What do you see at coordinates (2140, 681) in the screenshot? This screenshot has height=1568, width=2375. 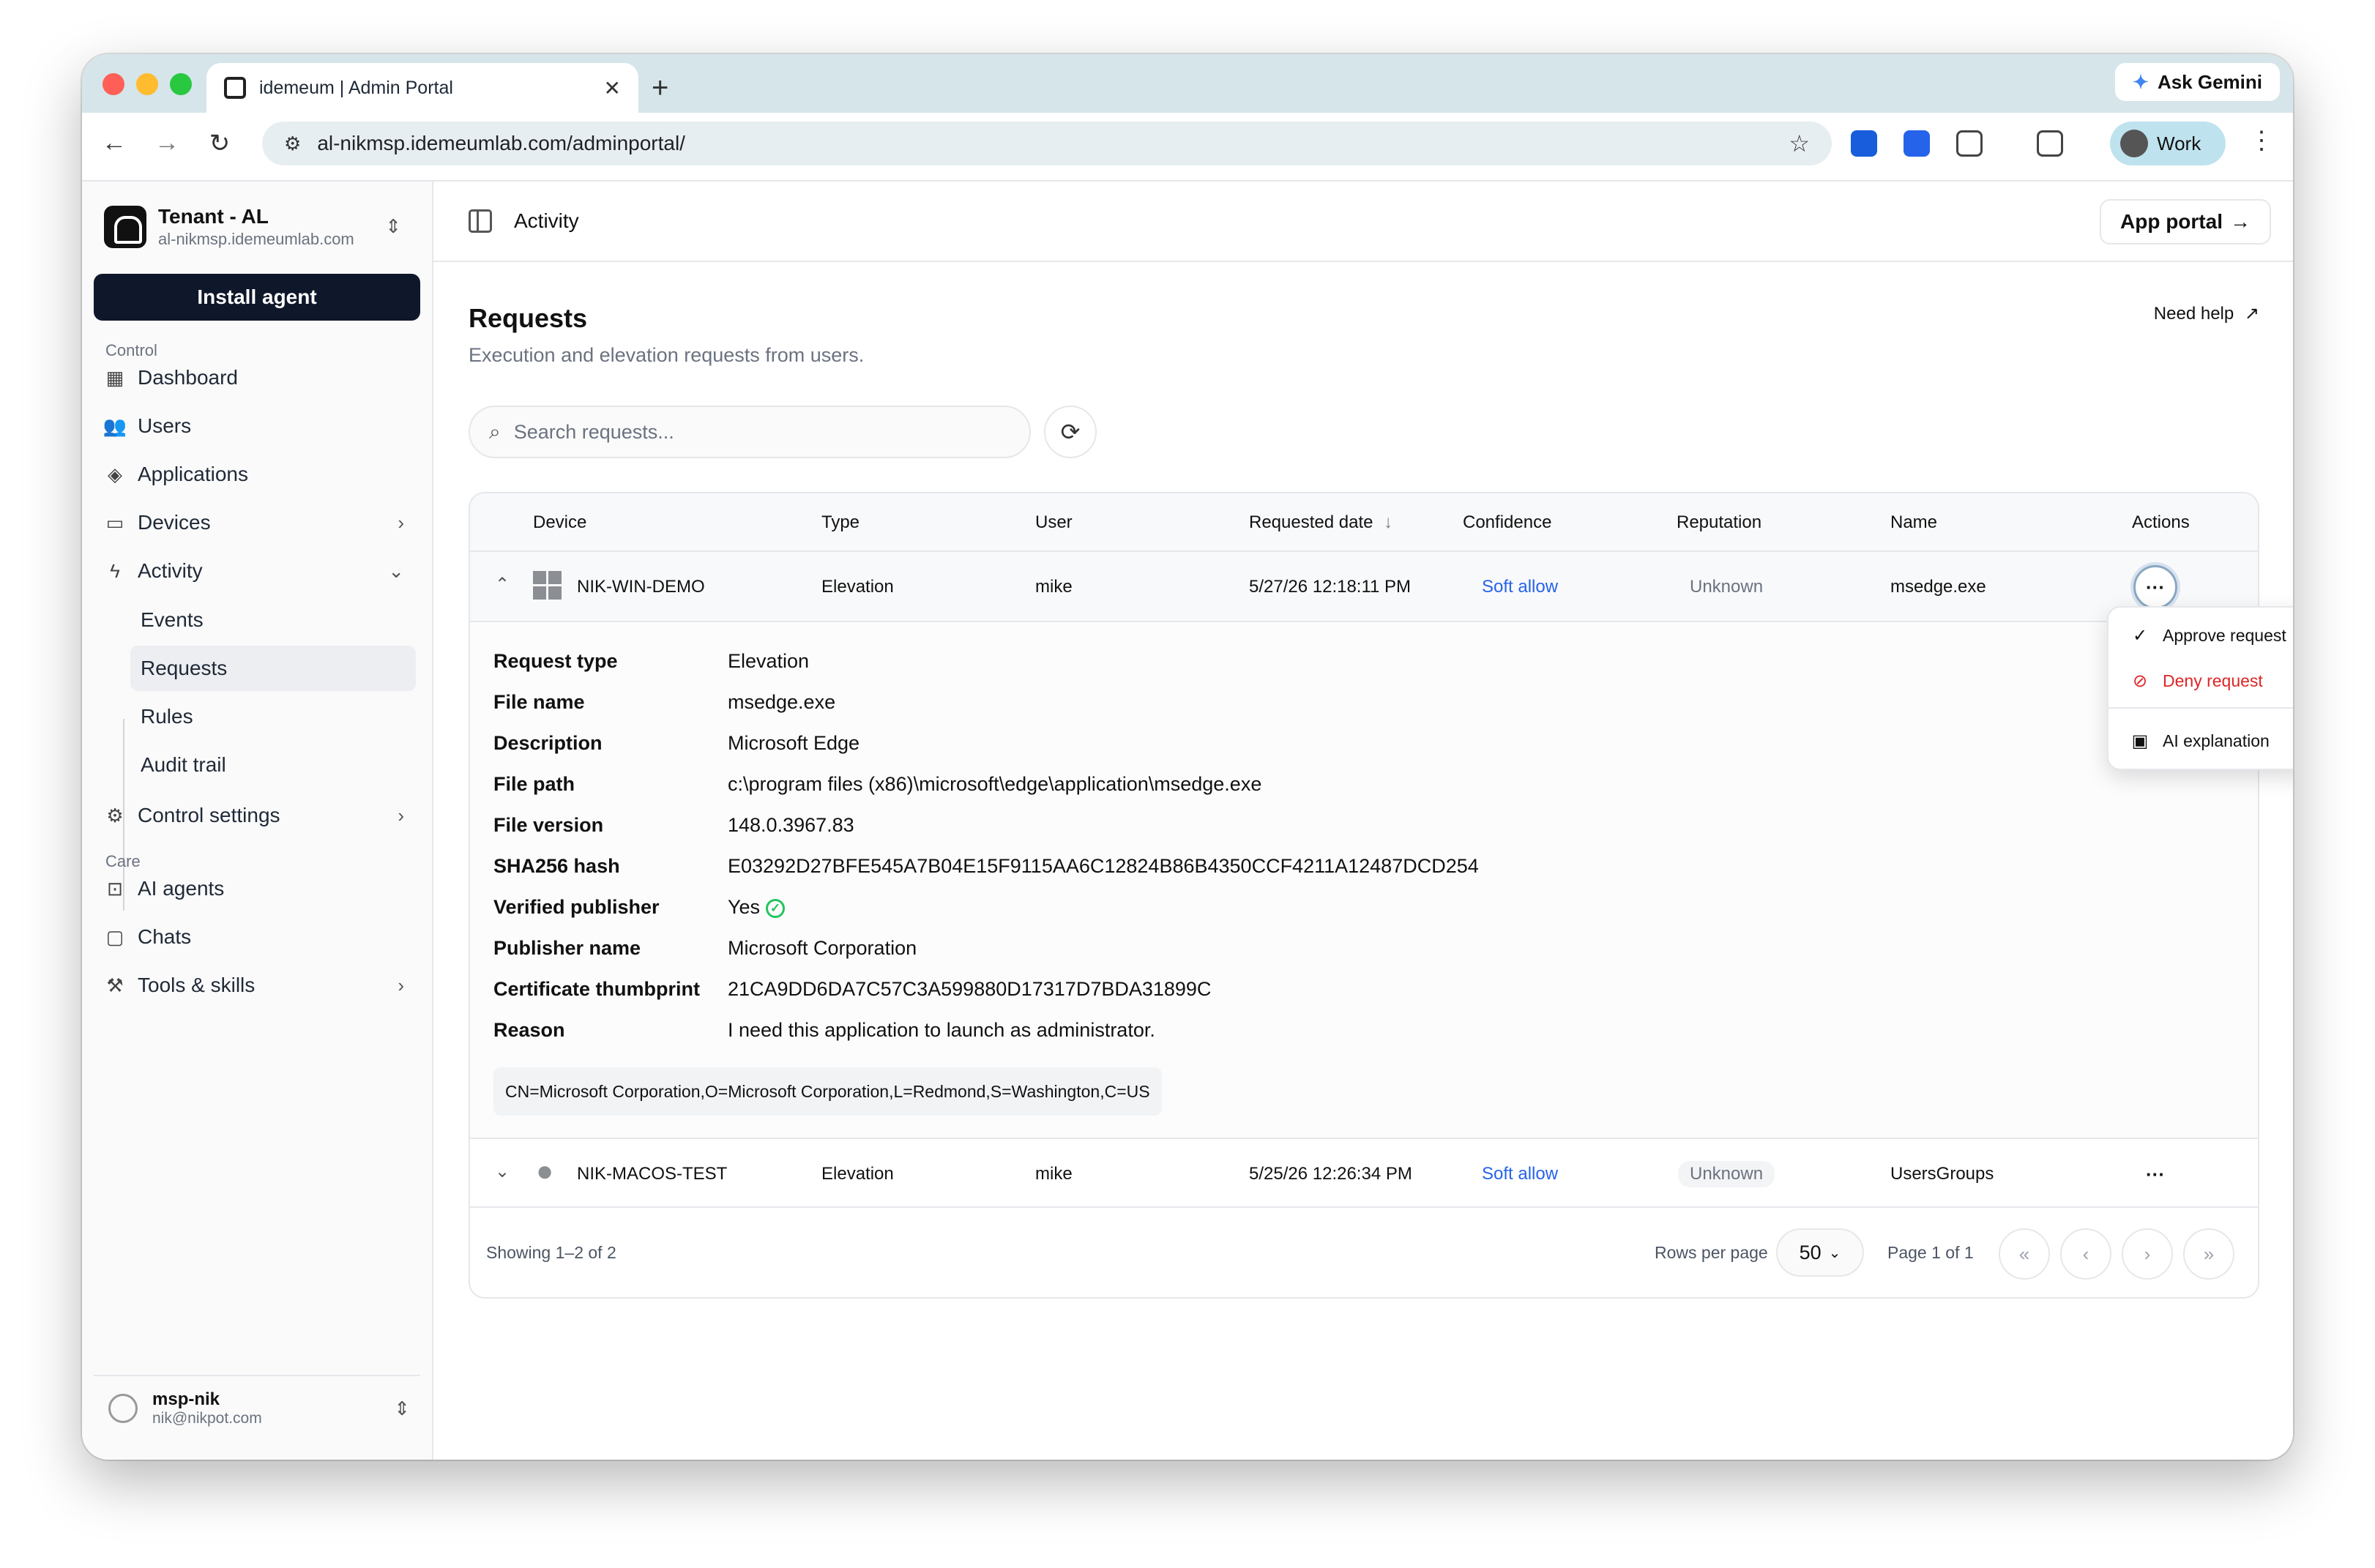 I see `ban-icon: ⊘` at bounding box center [2140, 681].